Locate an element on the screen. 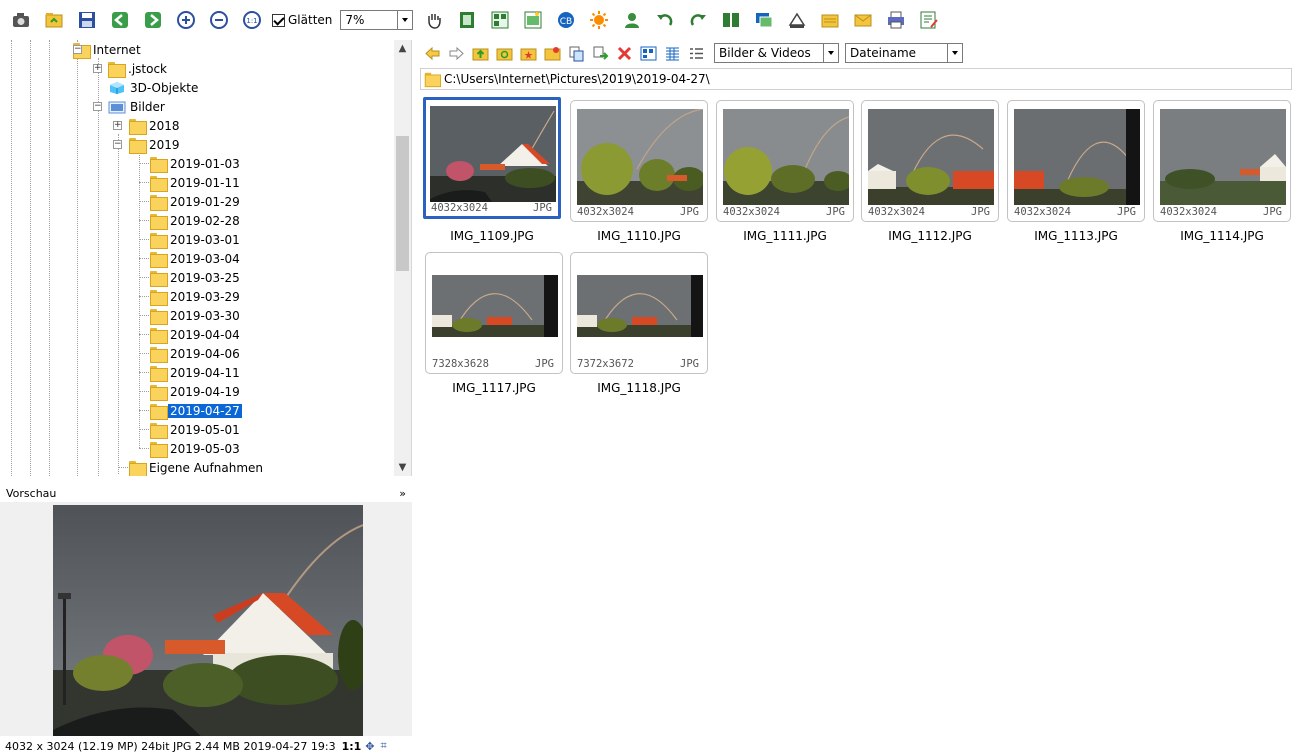 Image resolution: width=1292 pixels, height=756 pixels. tree-item-pictures: Bilder is located at coordinates (136, 106).